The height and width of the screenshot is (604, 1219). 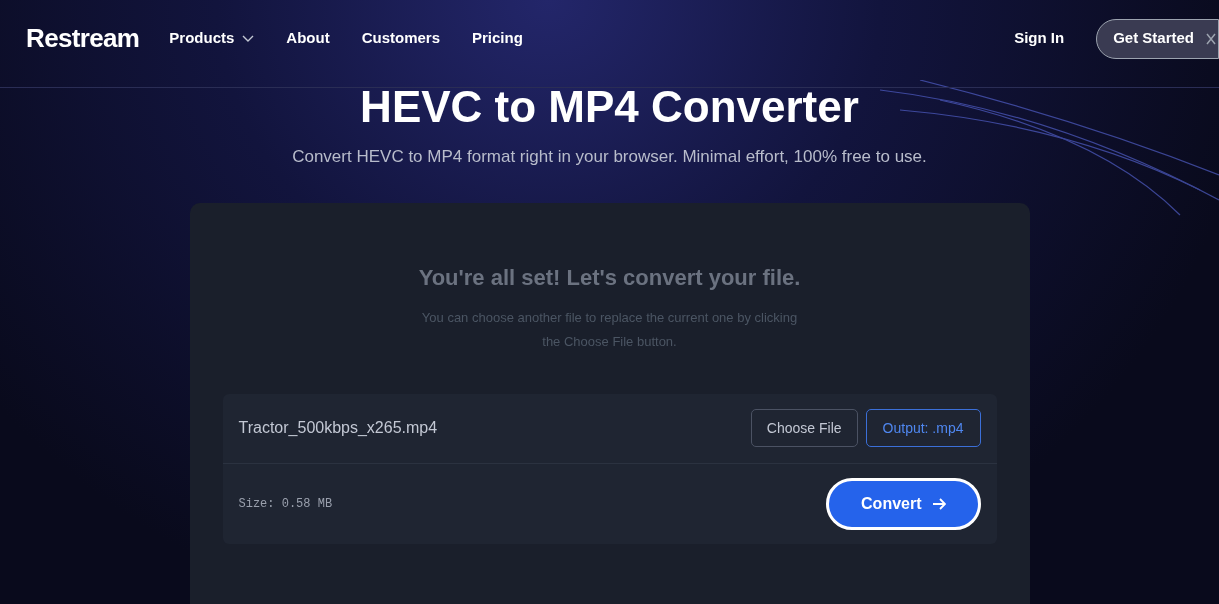 What do you see at coordinates (497, 38) in the screenshot?
I see `nav-link: Pricing` at bounding box center [497, 38].